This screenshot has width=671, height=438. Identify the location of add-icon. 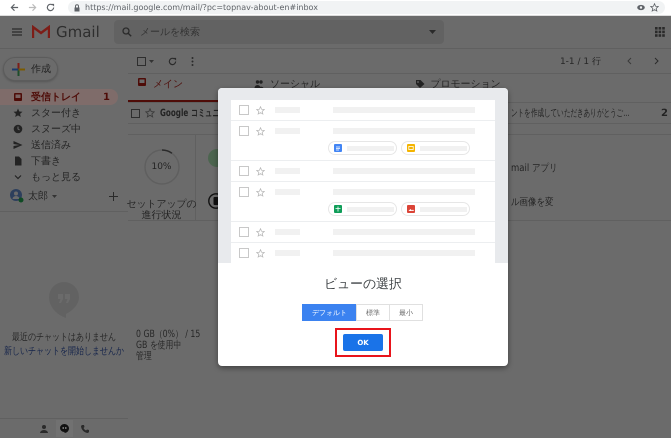
(113, 196).